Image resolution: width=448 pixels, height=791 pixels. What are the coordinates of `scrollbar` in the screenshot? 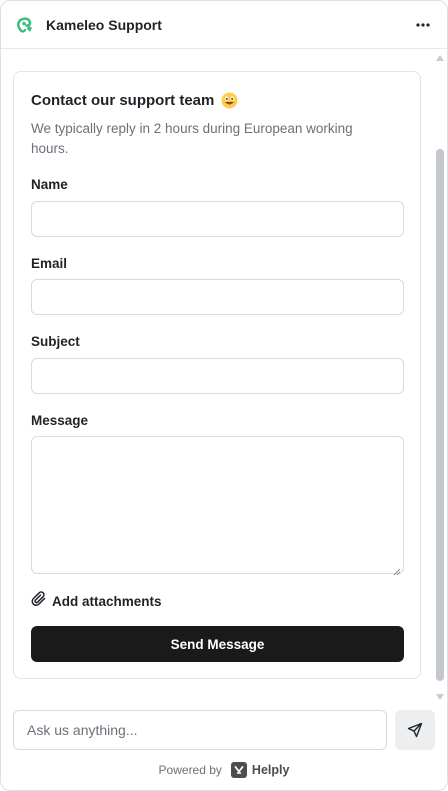 It's located at (440, 375).